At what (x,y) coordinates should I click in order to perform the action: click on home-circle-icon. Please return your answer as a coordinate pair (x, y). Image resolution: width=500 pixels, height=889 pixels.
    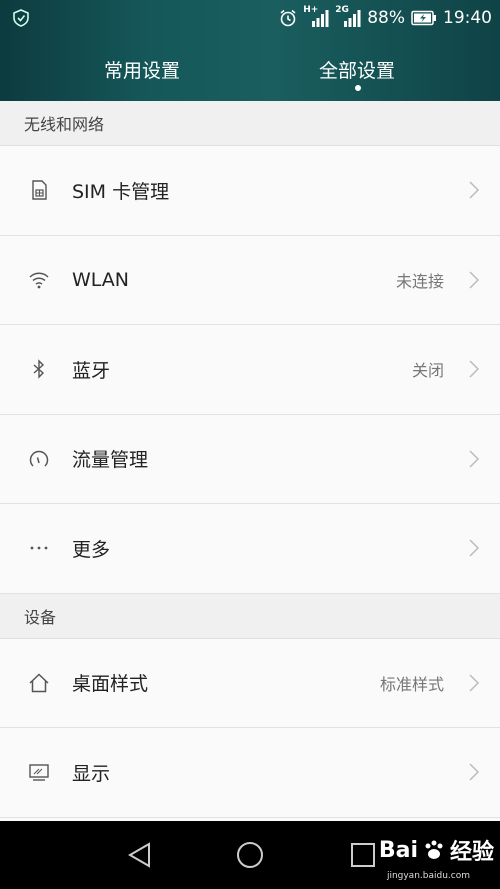
    Looking at the image, I should click on (250, 855).